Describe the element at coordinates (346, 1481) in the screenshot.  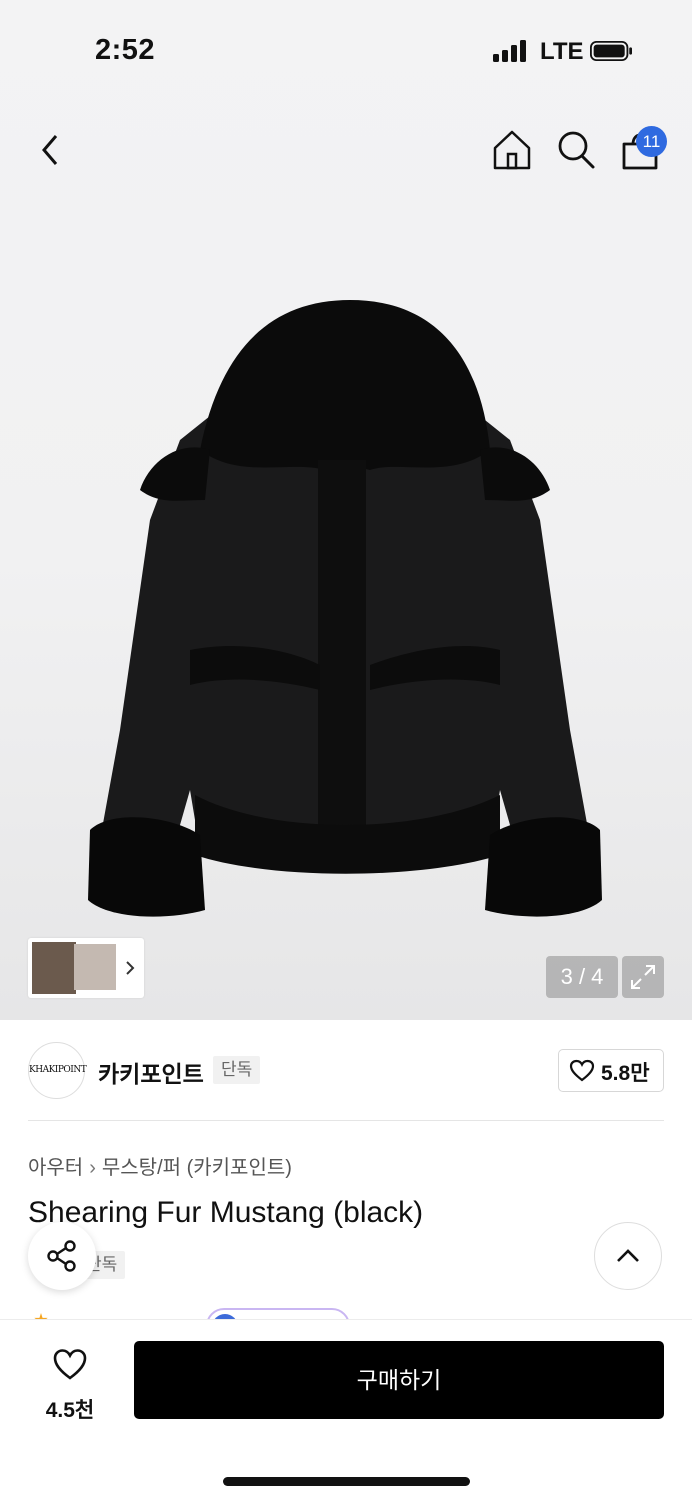
I see `home-indicator` at that location.